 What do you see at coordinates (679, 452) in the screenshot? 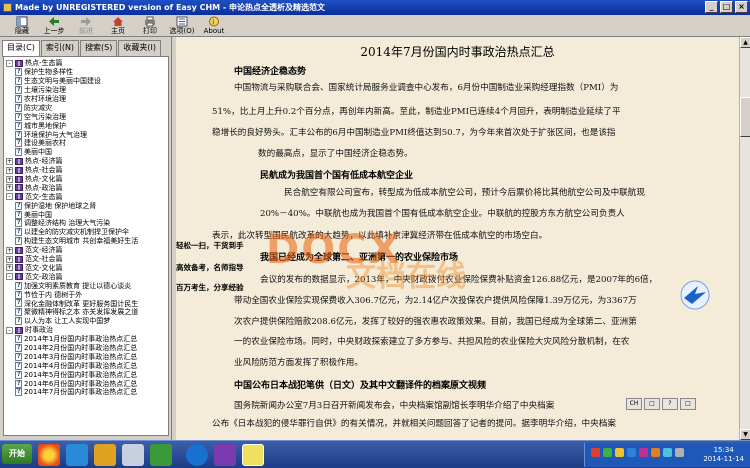
I see `network-icon` at bounding box center [679, 452].